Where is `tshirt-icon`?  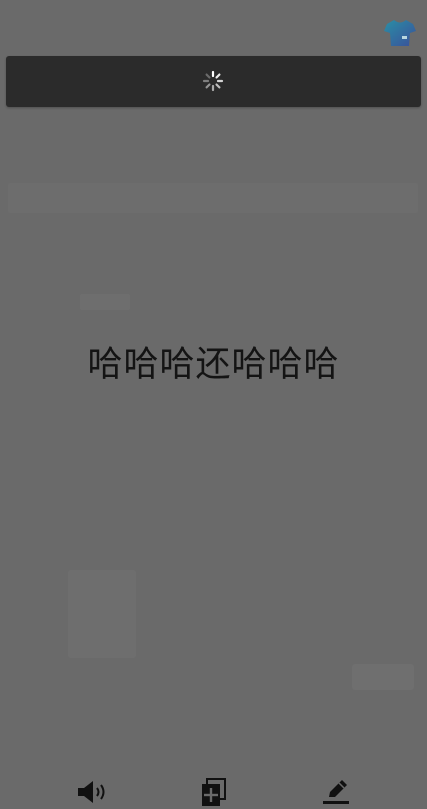 tshirt-icon is located at coordinates (400, 33).